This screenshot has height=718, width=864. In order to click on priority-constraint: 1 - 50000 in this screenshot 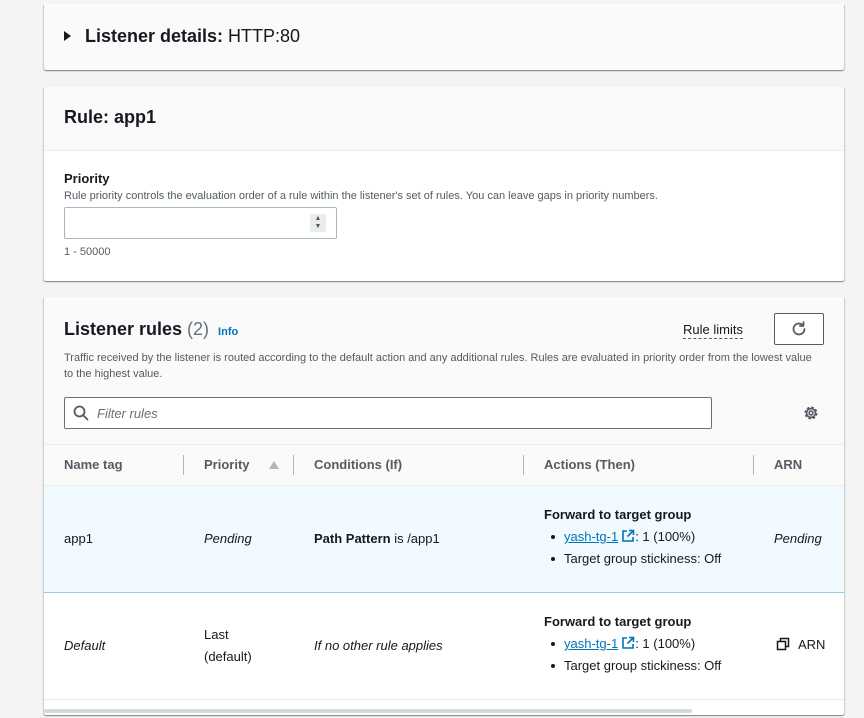, I will do `click(87, 252)`.